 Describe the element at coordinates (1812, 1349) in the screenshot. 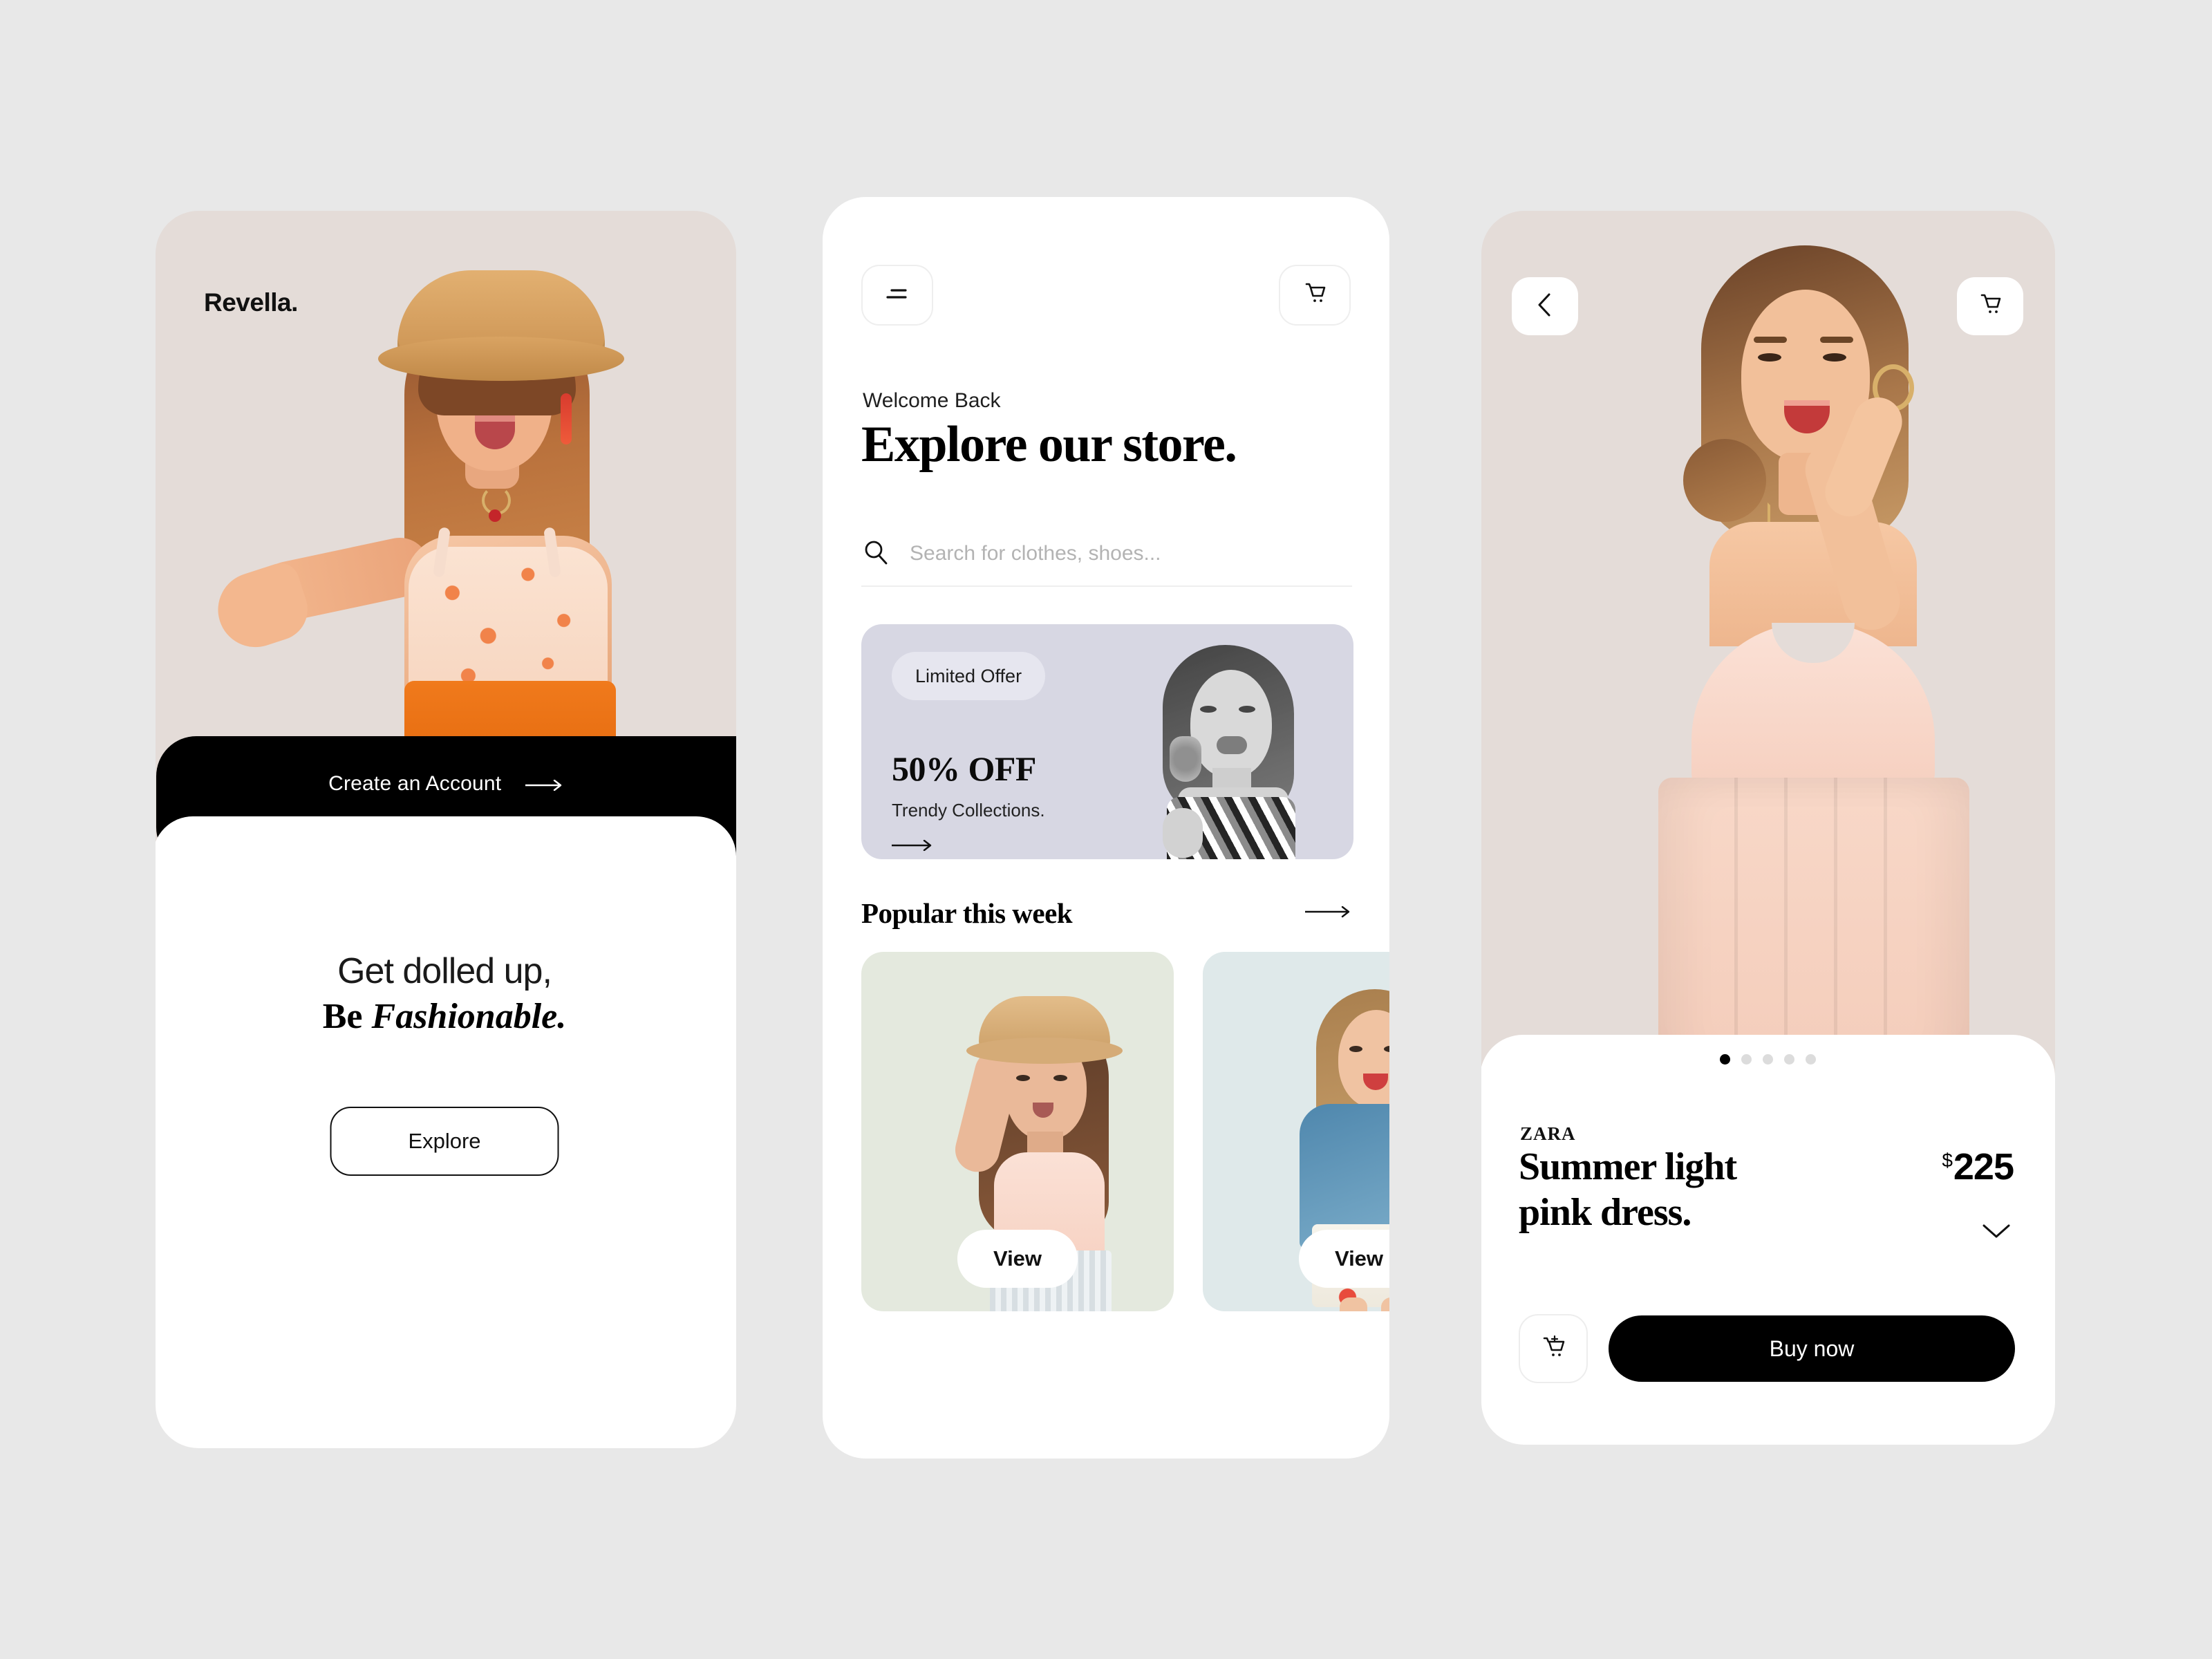

I see `buy-now-button: Buy now` at that location.